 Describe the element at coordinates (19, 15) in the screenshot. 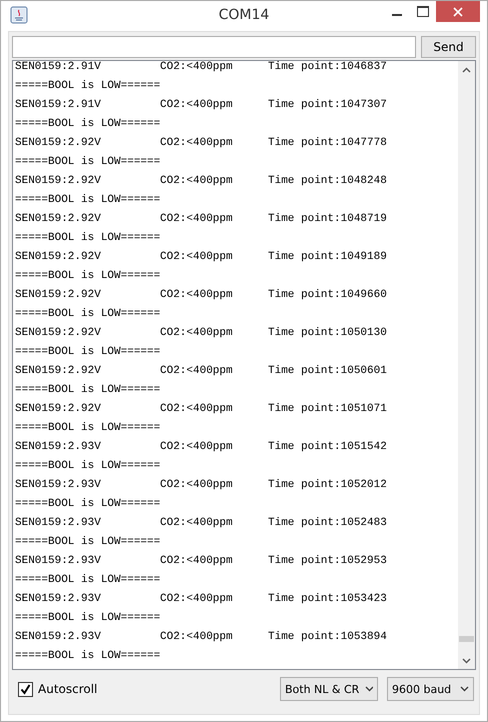

I see `app-icon` at that location.